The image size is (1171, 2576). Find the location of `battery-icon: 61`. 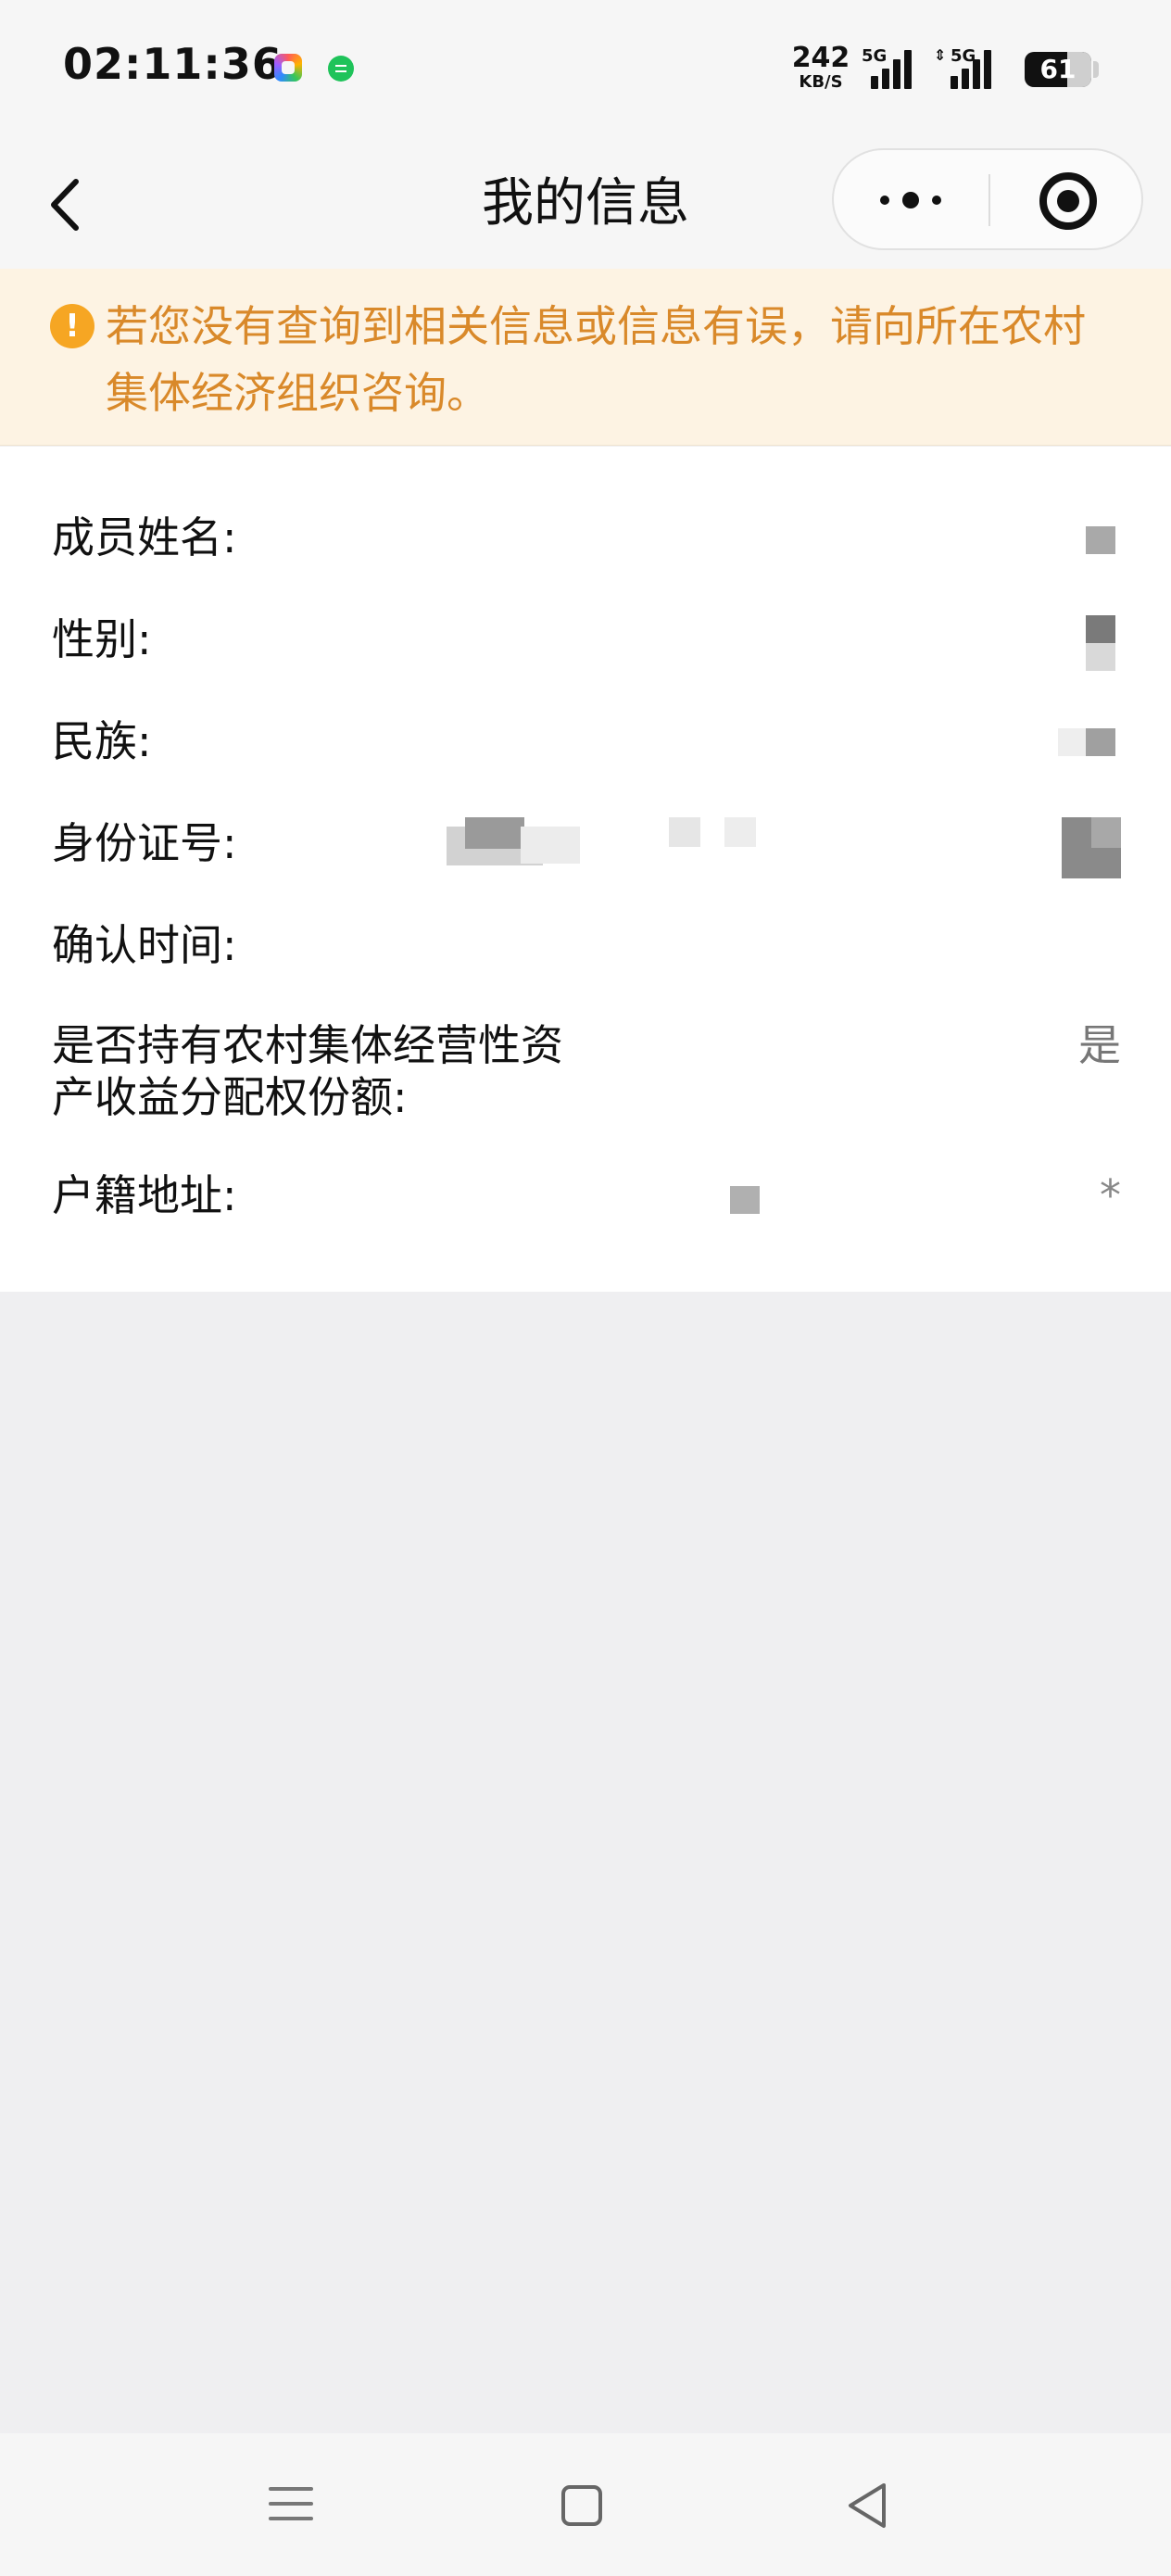

battery-icon: 61 is located at coordinates (1058, 69).